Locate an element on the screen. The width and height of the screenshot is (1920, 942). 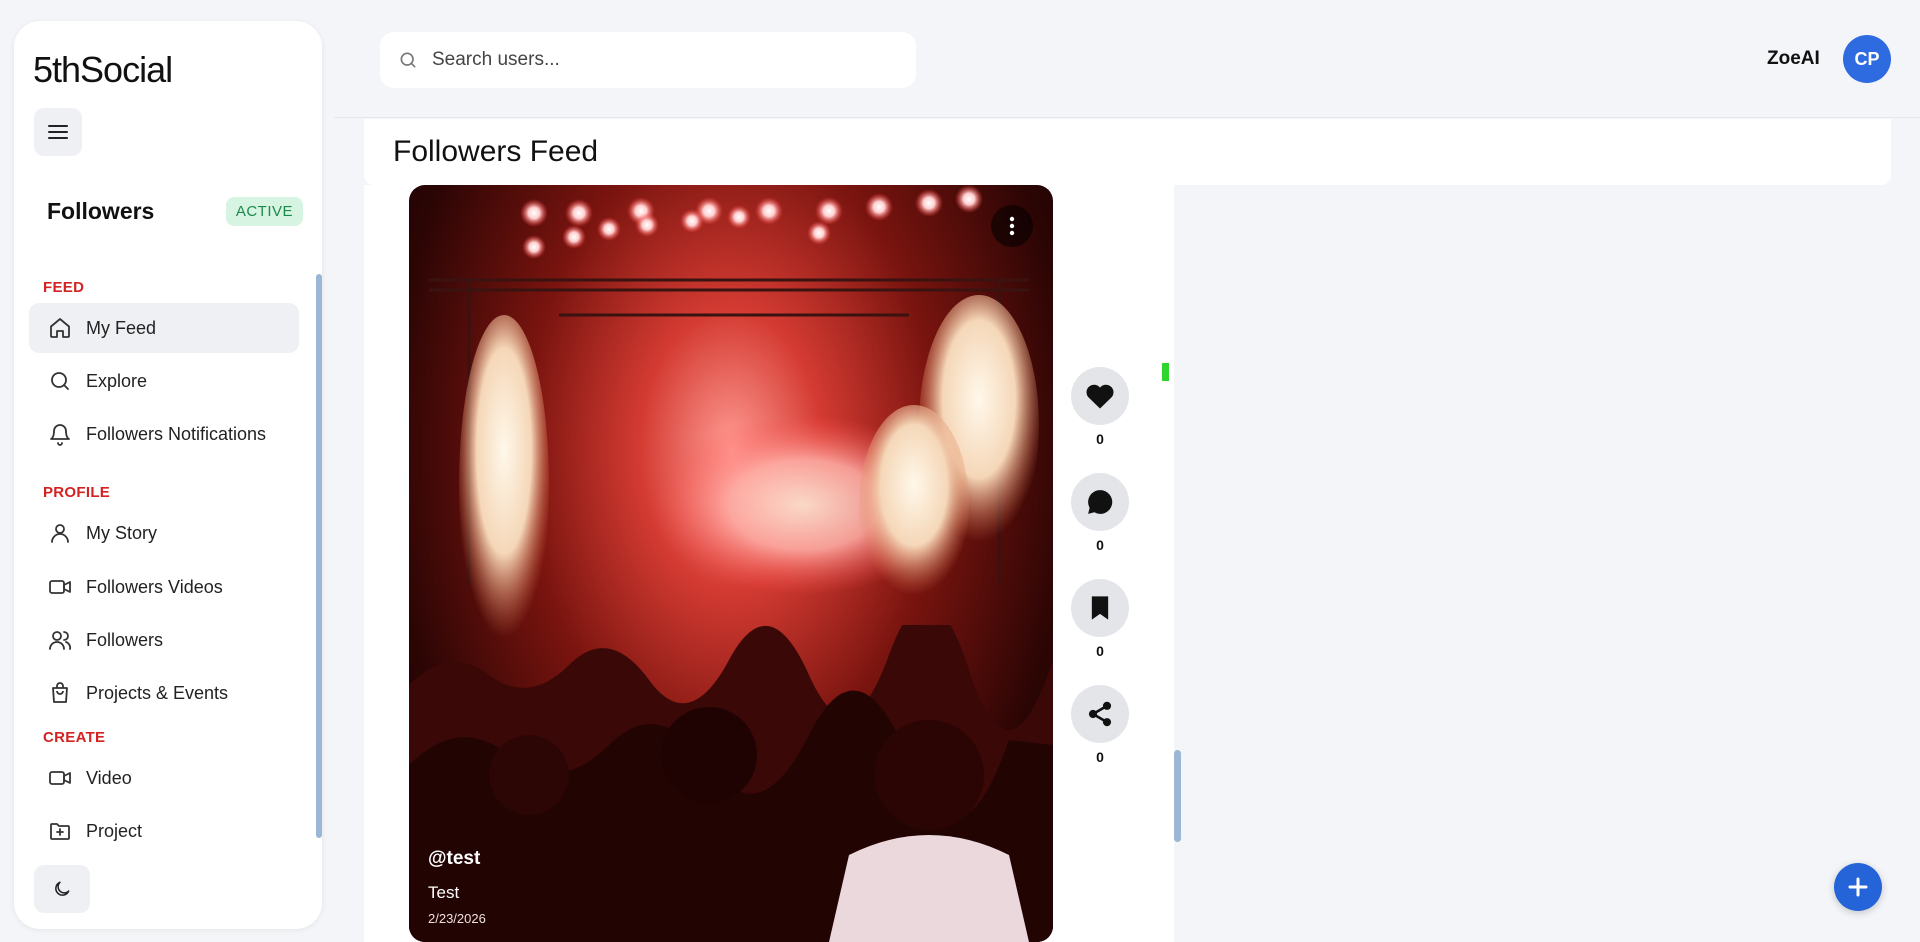
menu-toggle-button is located at coordinates (58, 132).